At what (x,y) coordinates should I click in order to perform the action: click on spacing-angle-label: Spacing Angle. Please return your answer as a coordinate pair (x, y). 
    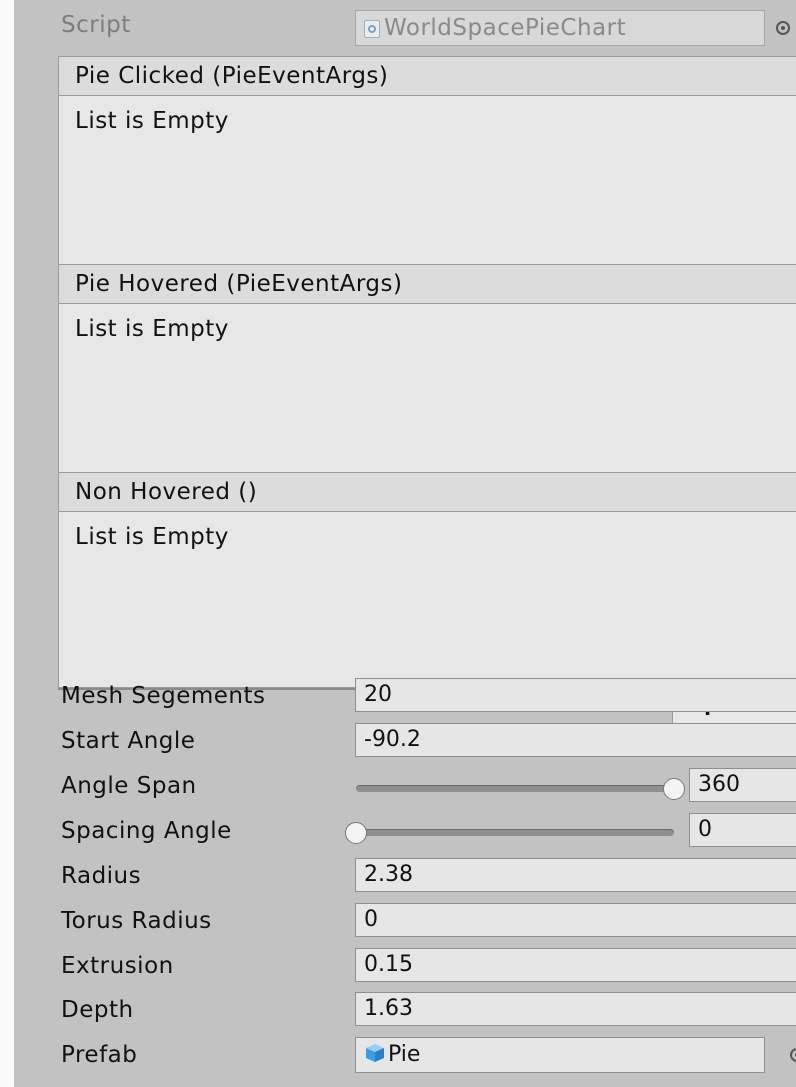
    Looking at the image, I should click on (146, 831).